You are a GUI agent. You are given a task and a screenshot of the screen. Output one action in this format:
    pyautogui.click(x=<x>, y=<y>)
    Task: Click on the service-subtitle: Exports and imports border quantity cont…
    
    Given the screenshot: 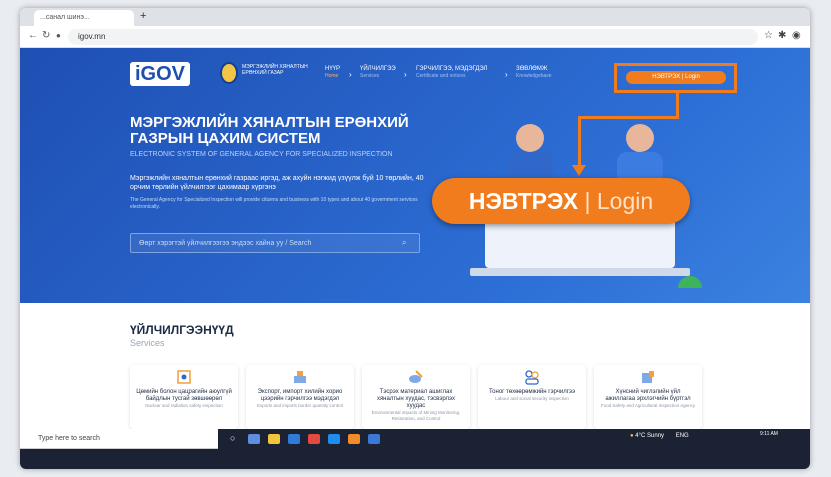 What is the action you would take?
    pyautogui.click(x=300, y=405)
    